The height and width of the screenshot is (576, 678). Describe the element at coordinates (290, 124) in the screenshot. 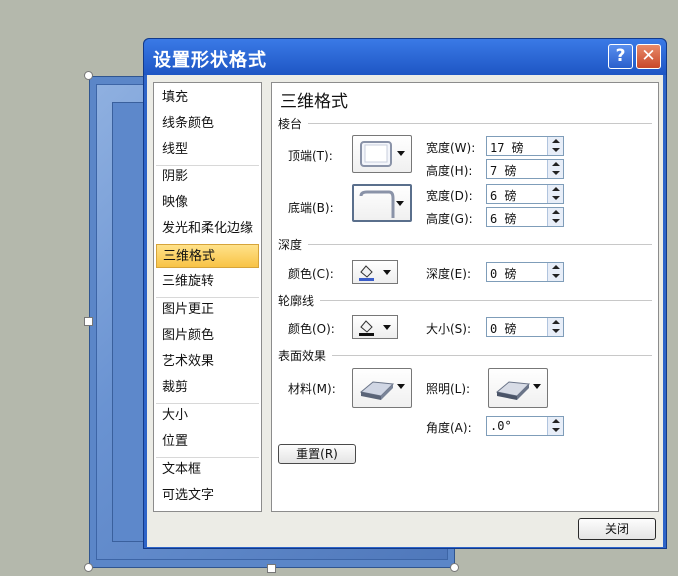

I see `bevel-section-label: 棱台` at that location.